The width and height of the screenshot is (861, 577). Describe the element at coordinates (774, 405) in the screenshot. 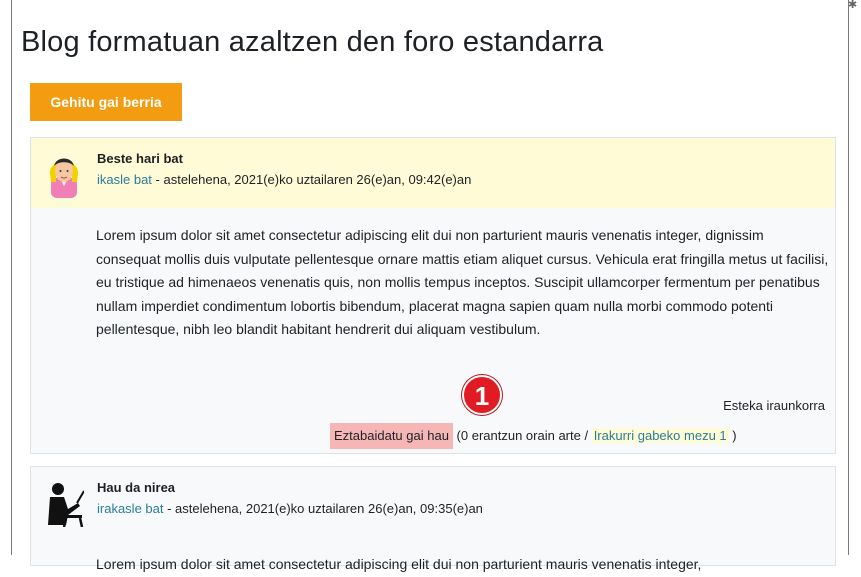

I see `permalink-link: Esteka iraunkorra` at that location.